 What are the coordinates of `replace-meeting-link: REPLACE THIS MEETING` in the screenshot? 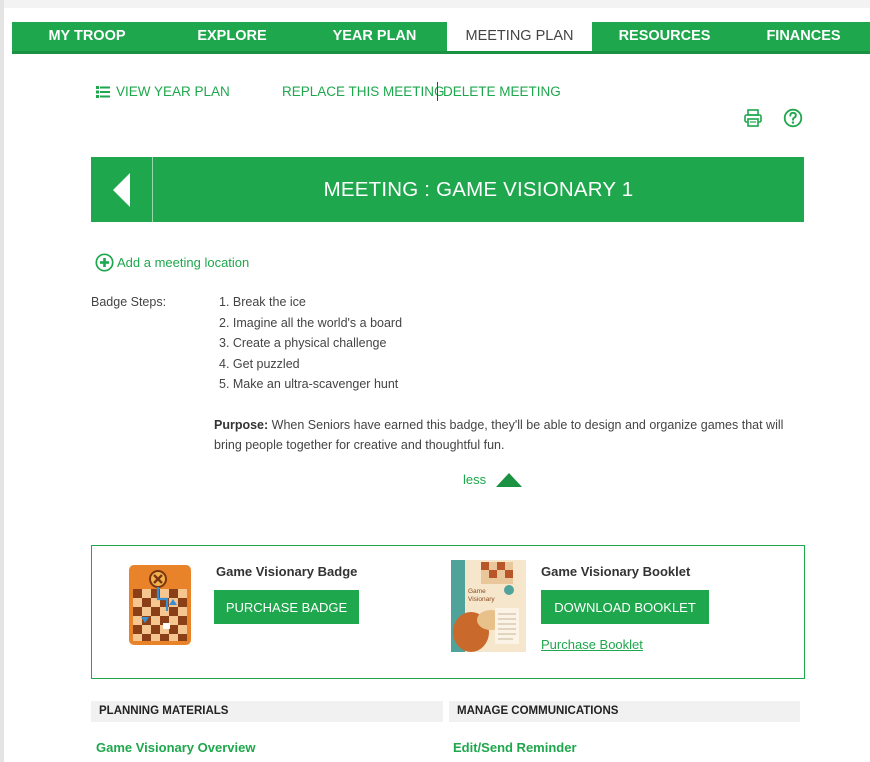 It's located at (363, 91).